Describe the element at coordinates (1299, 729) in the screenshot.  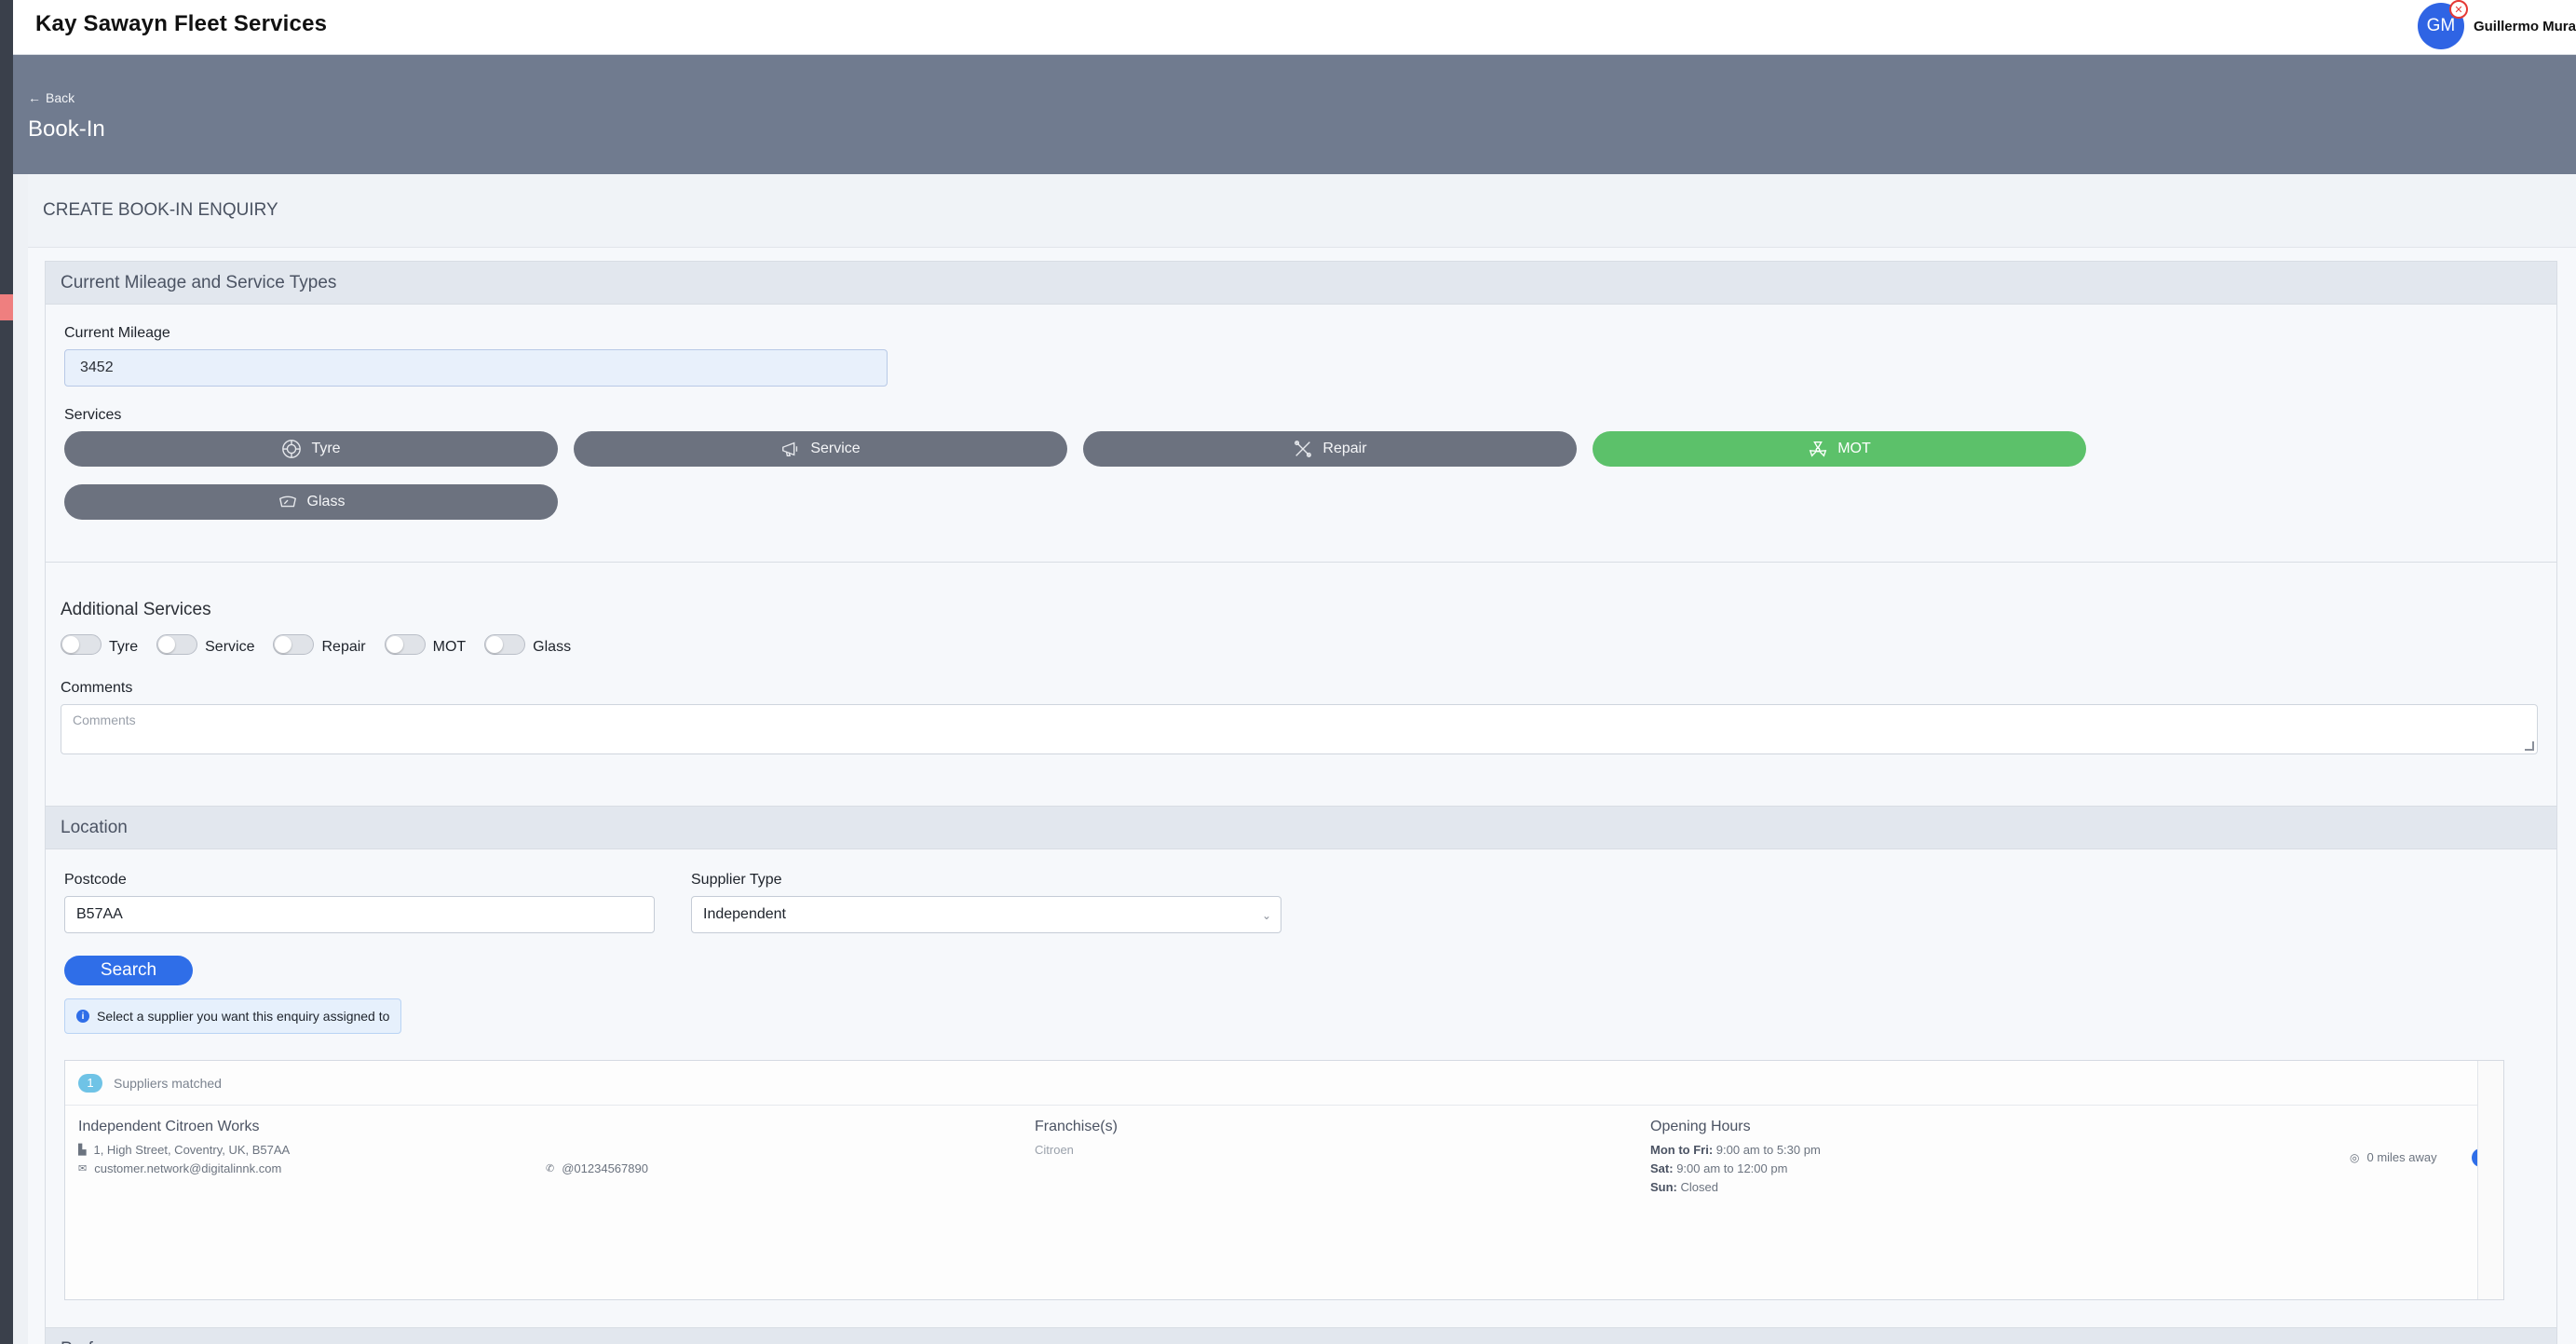
I see `comments-textarea: Comments` at that location.